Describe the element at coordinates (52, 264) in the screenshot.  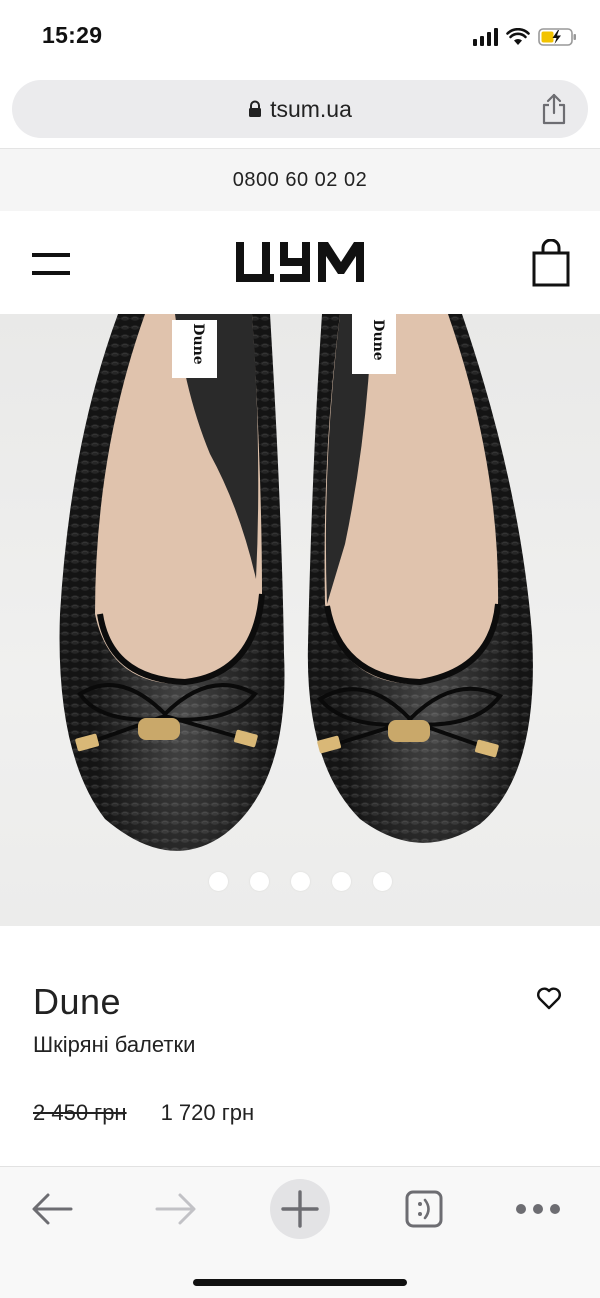
I see `hamburger-menu-icon` at that location.